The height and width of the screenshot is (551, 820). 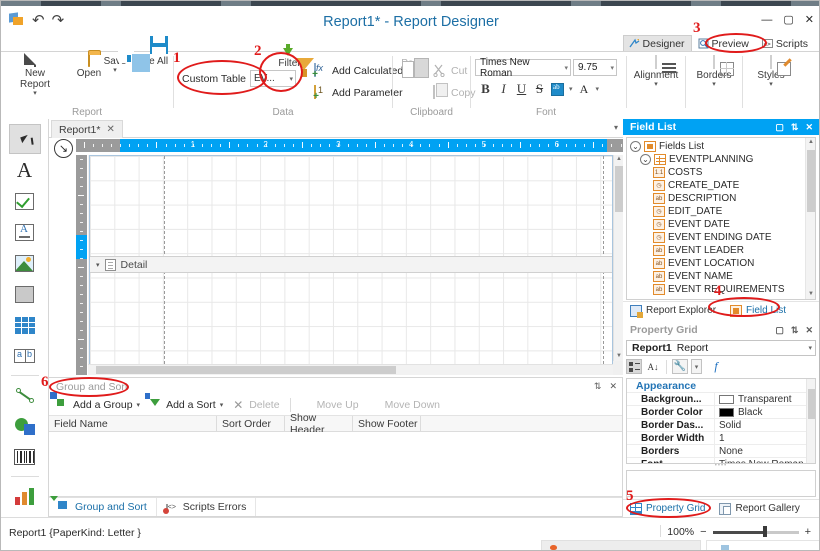 What do you see at coordinates (721, 348) in the screenshot?
I see `property-grid-object-selector: Report1 Report ▾` at bounding box center [721, 348].